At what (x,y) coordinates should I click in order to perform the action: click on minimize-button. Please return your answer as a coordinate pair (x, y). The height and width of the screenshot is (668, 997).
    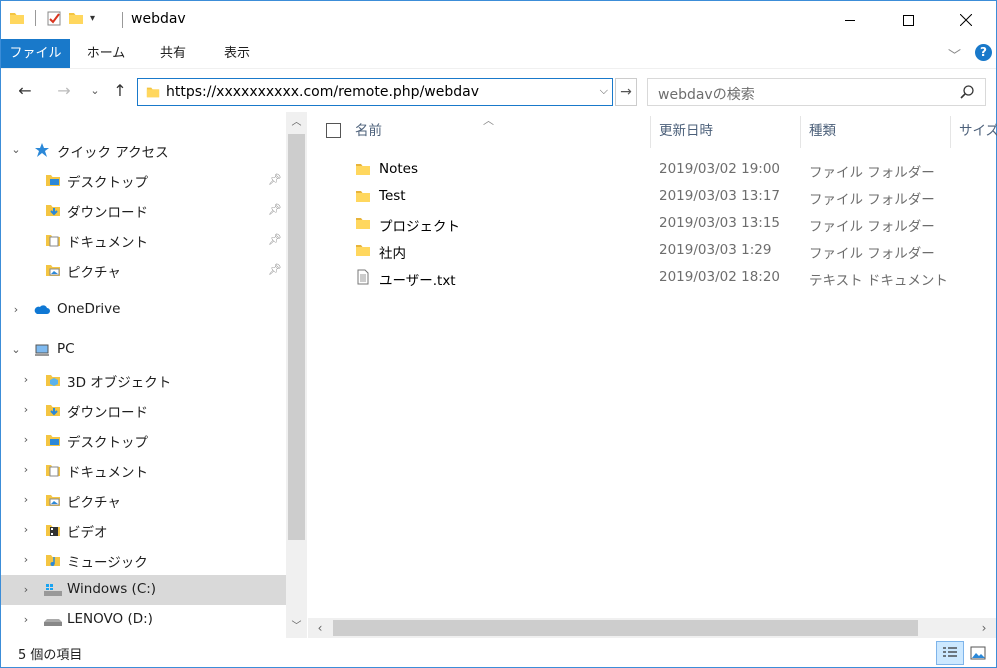
    Looking at the image, I should click on (850, 20).